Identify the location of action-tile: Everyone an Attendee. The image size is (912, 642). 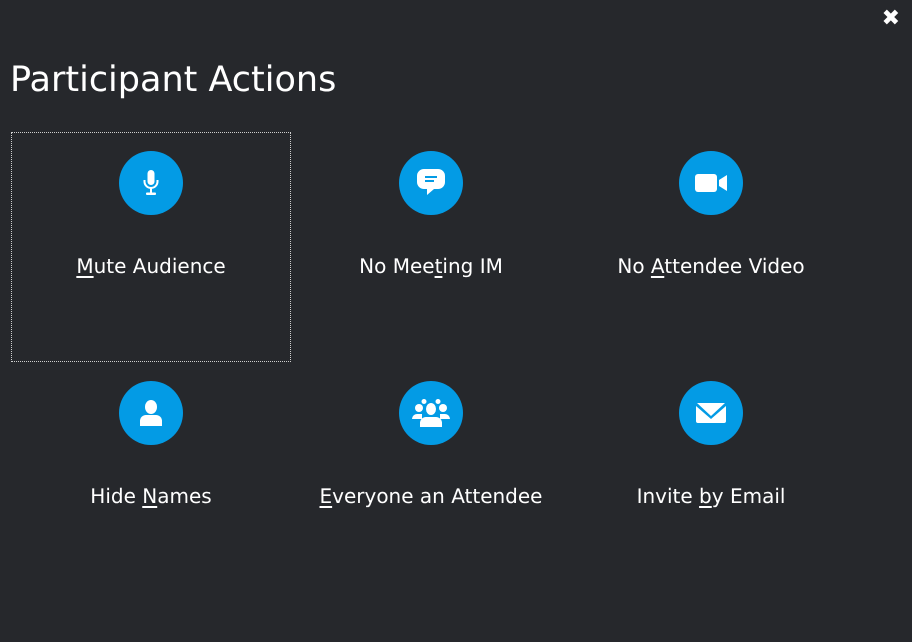
(431, 477).